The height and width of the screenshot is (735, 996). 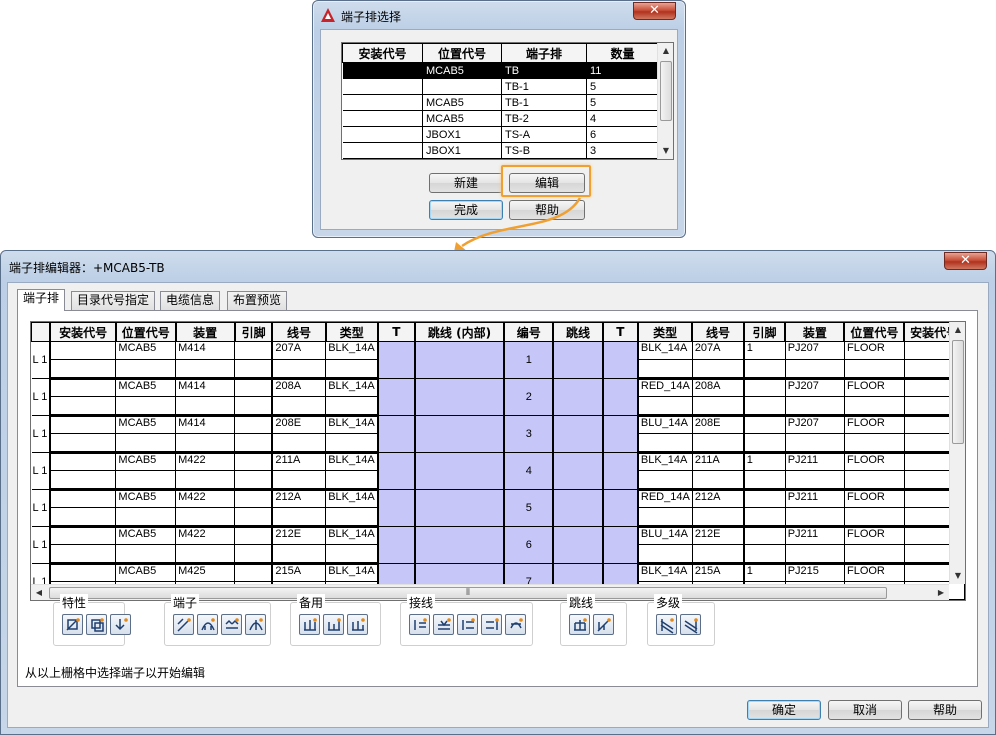 I want to click on wire-left-icon, so click(x=467, y=624).